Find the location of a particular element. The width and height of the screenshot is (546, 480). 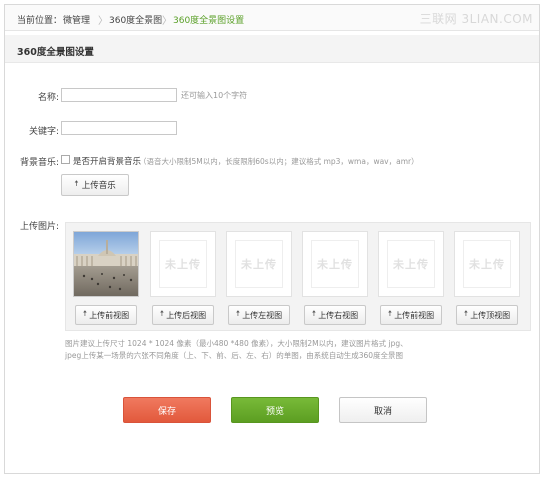

section-header: 360度全景图设置 is located at coordinates (272, 49).